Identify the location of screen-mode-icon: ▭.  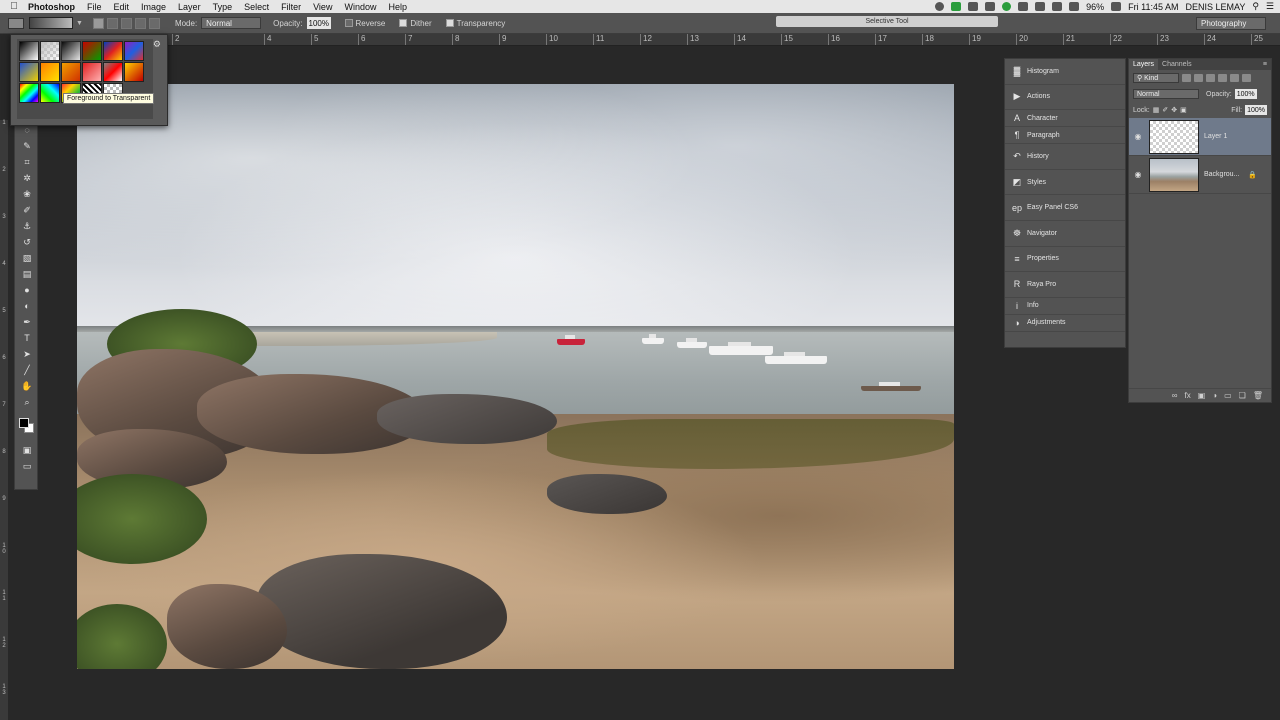
(27, 466).